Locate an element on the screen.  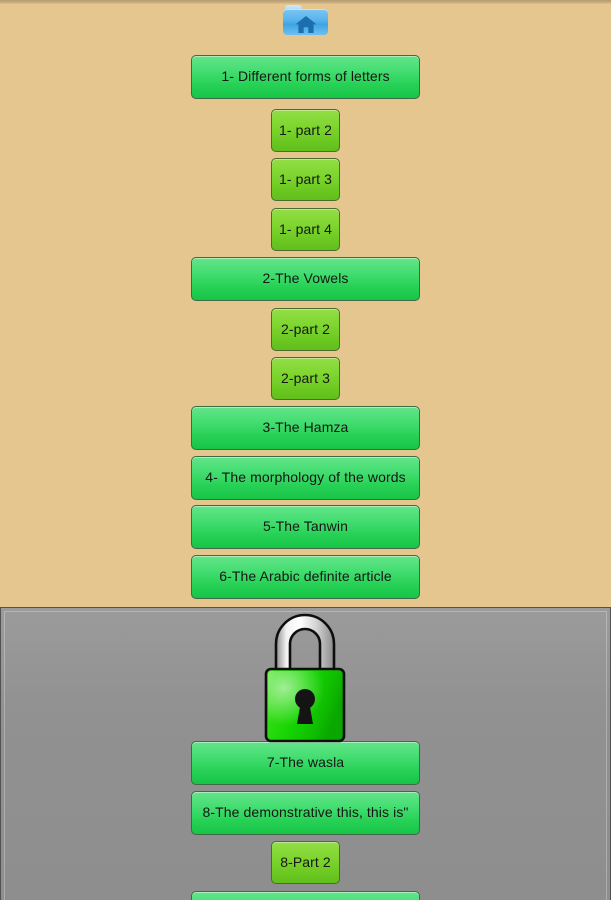
lesson-button-1-part-4: 1- part 4 is located at coordinates (305, 229).